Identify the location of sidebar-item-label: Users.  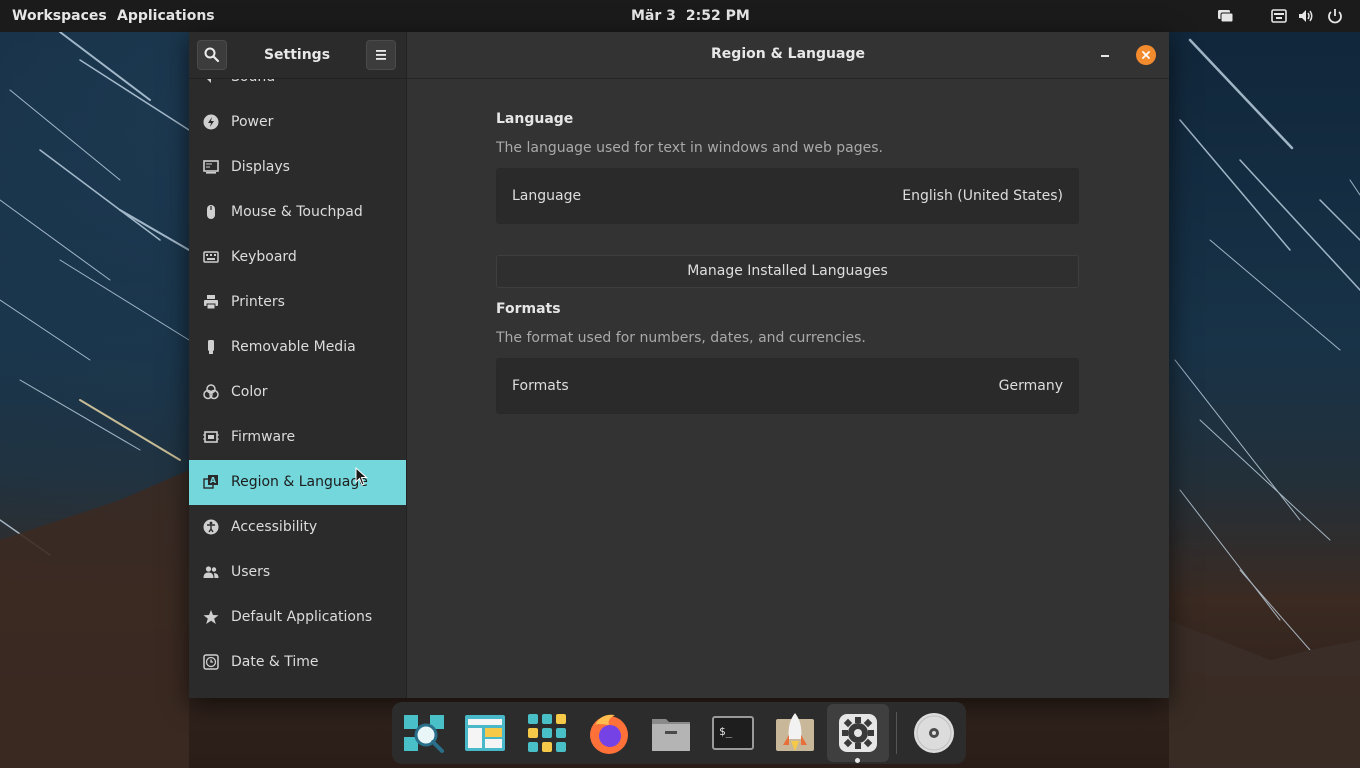
(251, 572).